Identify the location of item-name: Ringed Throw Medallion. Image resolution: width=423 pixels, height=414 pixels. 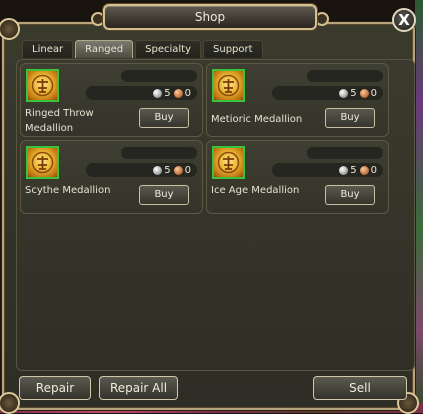
(59, 121).